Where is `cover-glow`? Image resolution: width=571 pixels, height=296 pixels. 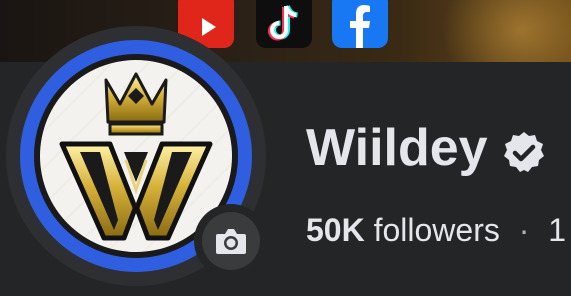
cover-glow is located at coordinates (506, 31).